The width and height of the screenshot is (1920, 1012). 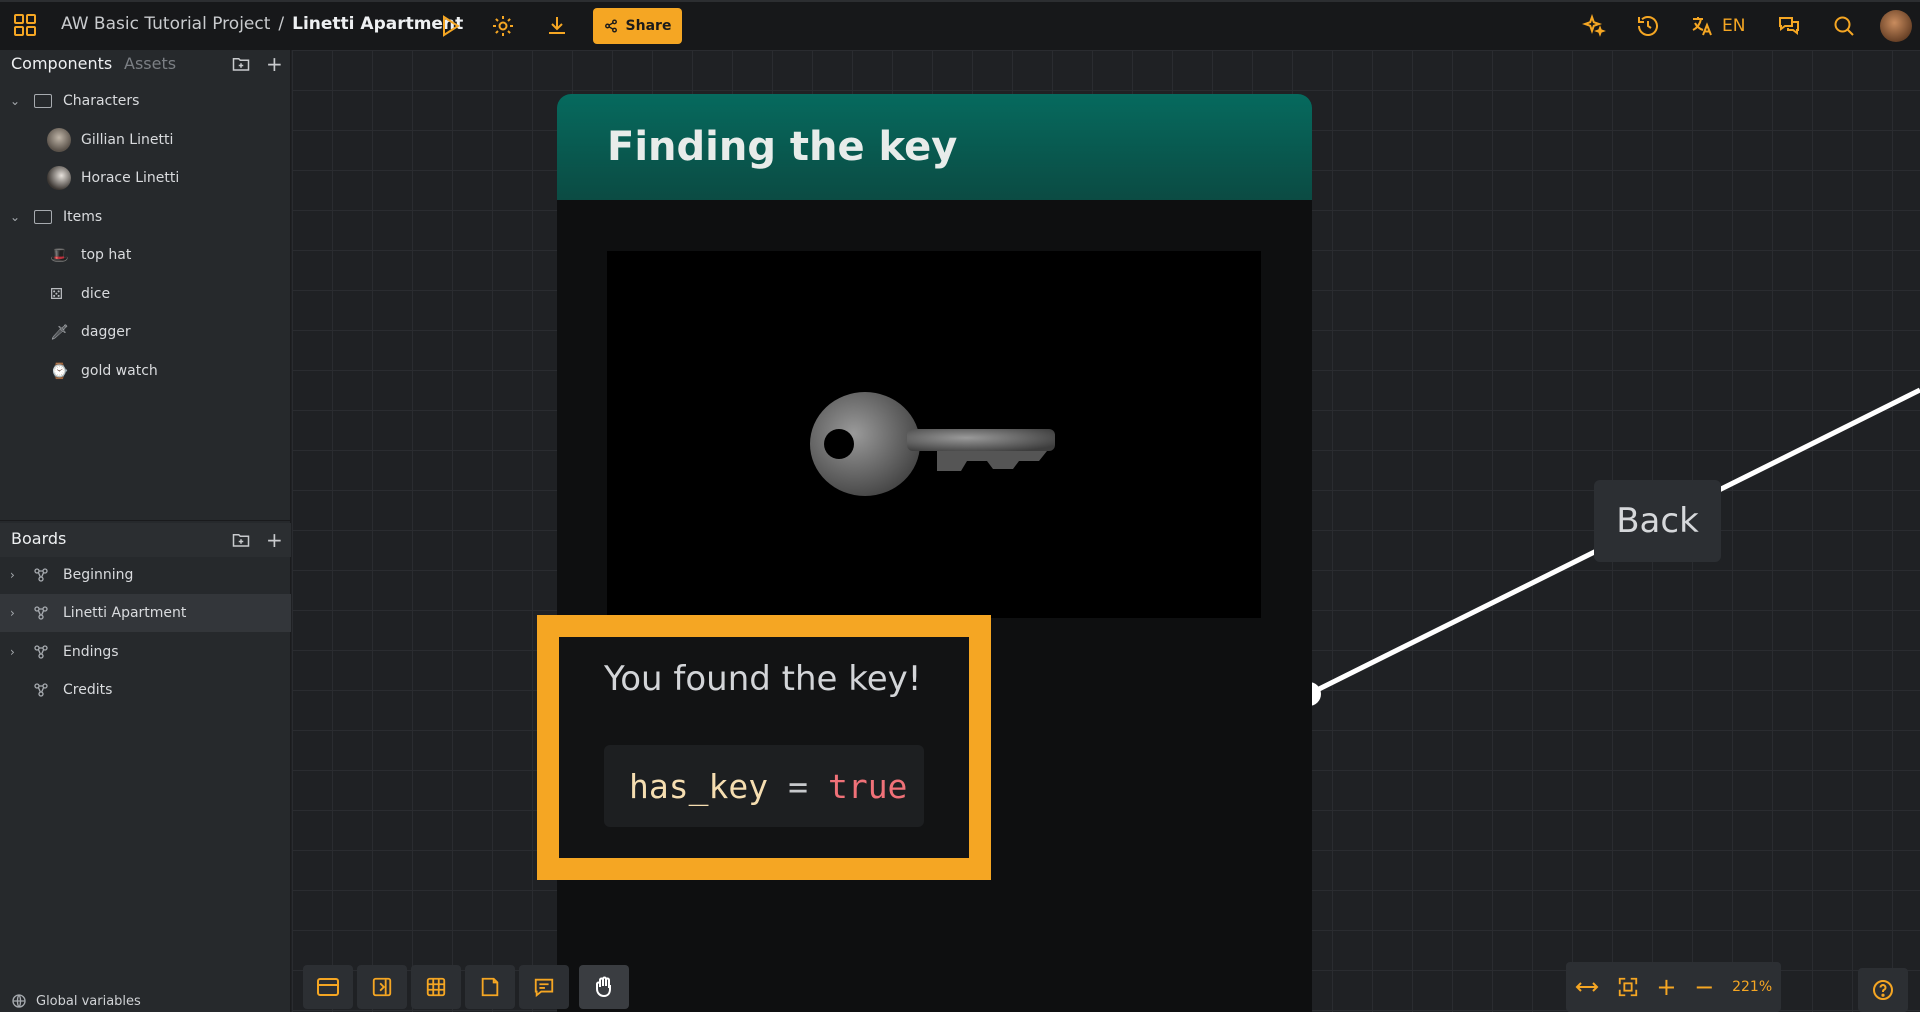 I want to click on key-image, so click(x=934, y=434).